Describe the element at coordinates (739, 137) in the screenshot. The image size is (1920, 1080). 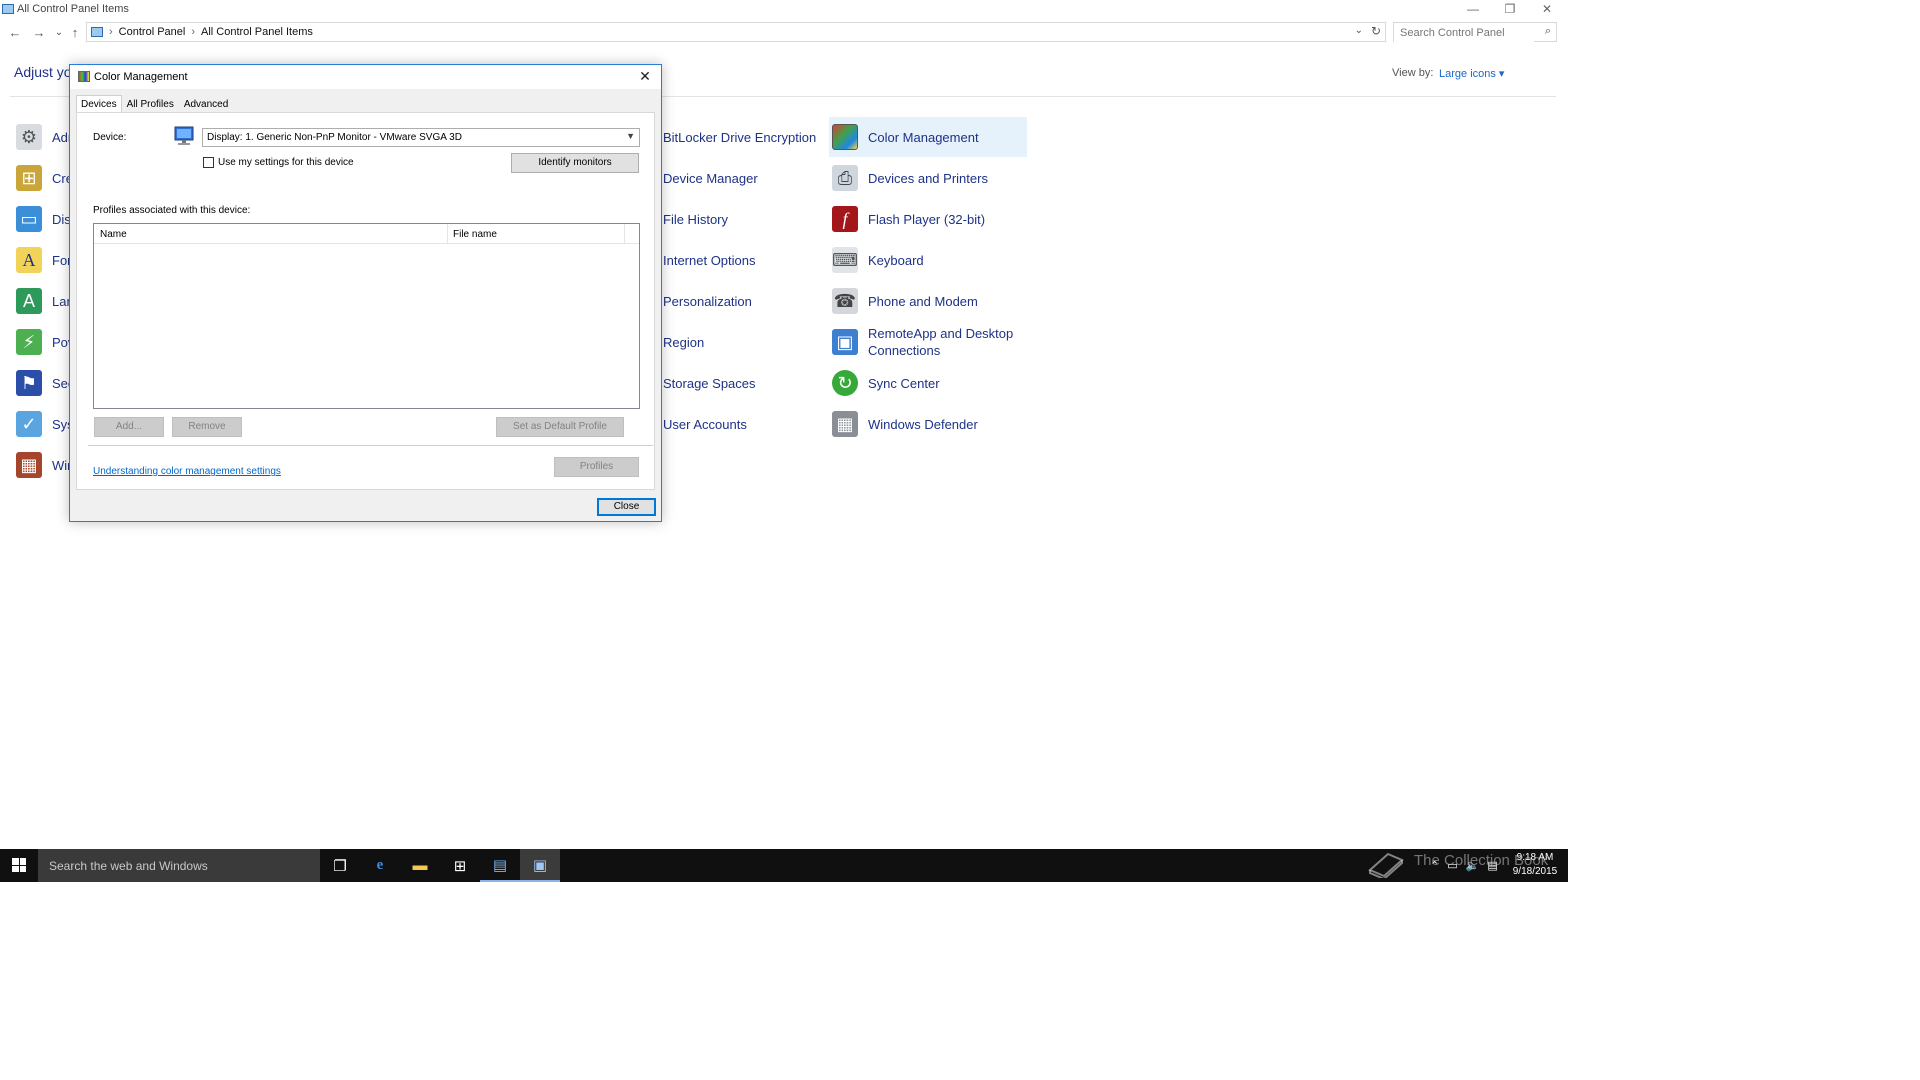
I see `cp-item-bitlocker: BitLocker Drive Encryption` at that location.